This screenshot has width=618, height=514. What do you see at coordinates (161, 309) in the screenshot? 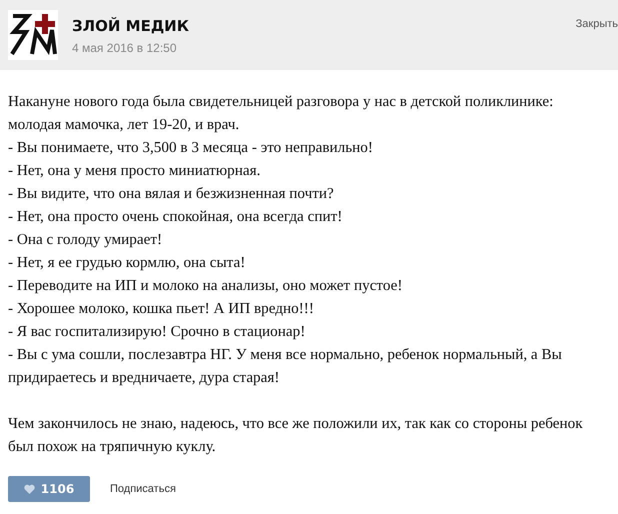
I see `post-text: - Хорошее молоко, кошка пьет! А ИП вредно!!!` at bounding box center [161, 309].